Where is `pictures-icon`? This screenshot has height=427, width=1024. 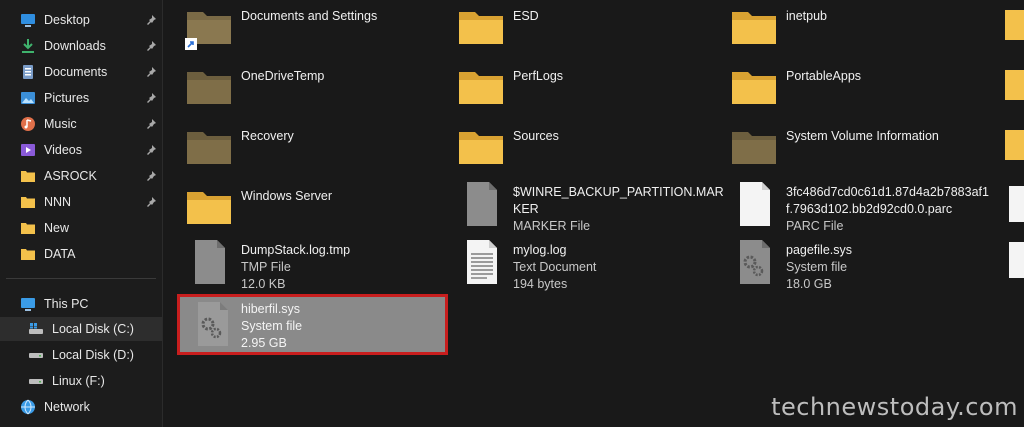 pictures-icon is located at coordinates (28, 98).